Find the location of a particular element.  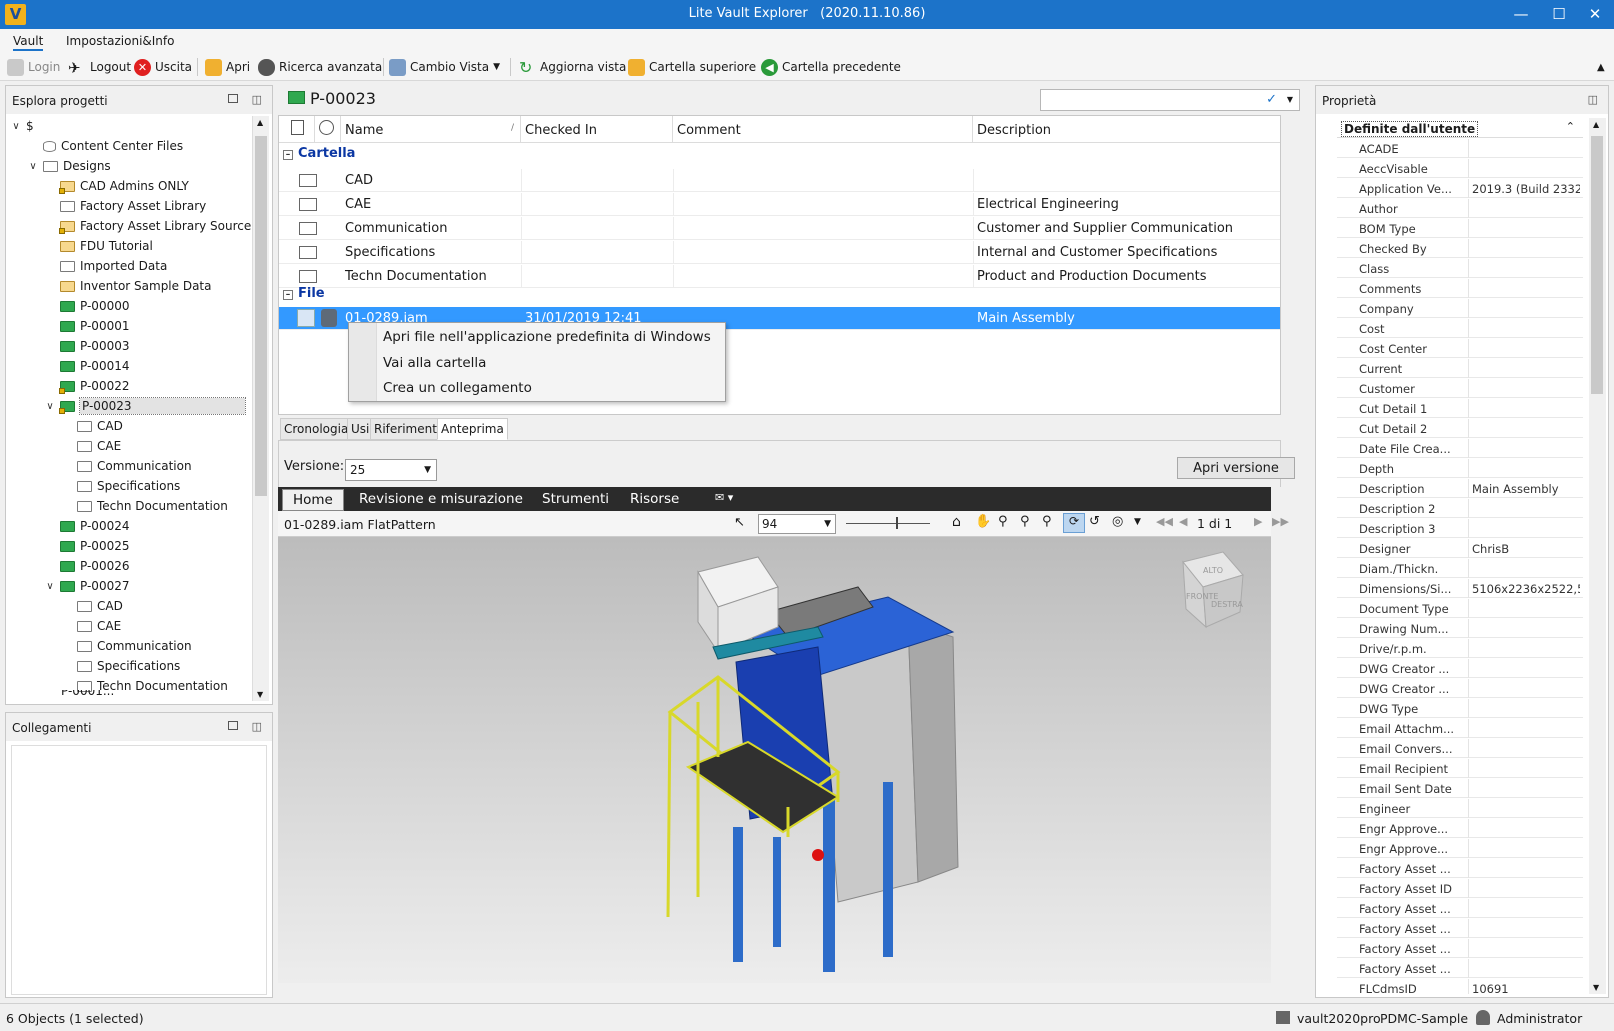

property-row: Cost Center is located at coordinates (1460, 348).